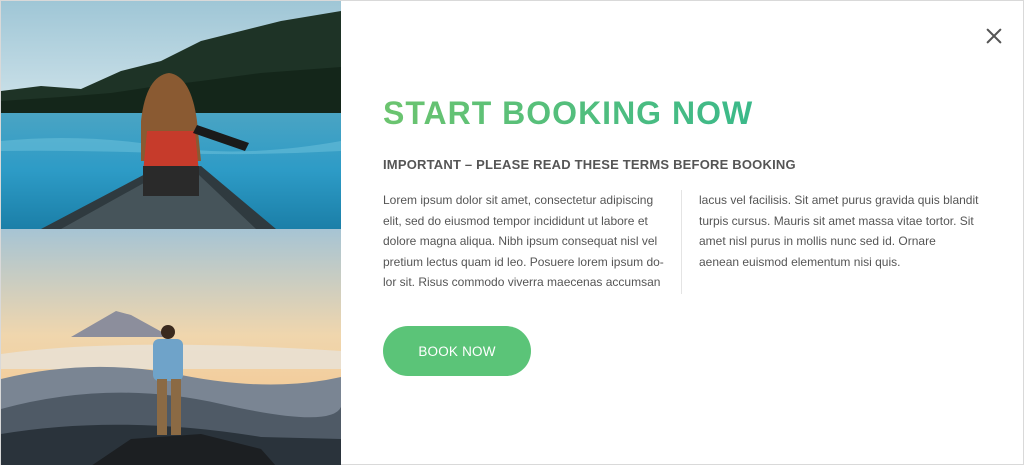 The image size is (1024, 465). I want to click on modal-title: START BOOKING NOW, so click(568, 113).